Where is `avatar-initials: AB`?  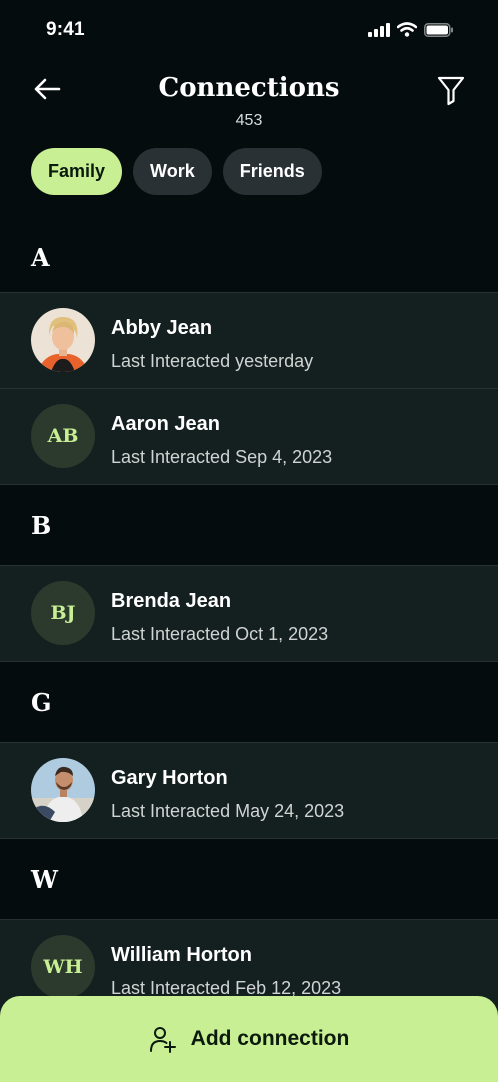
avatar-initials: AB is located at coordinates (63, 436).